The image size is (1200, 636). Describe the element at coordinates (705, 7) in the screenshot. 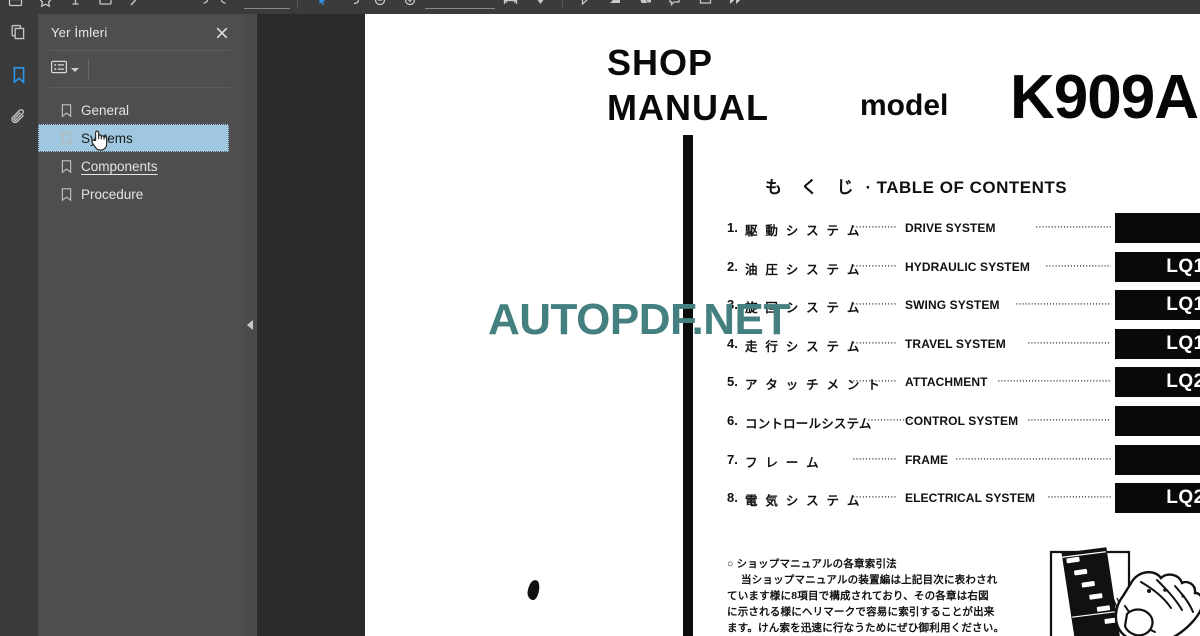

I see `print-icon` at that location.